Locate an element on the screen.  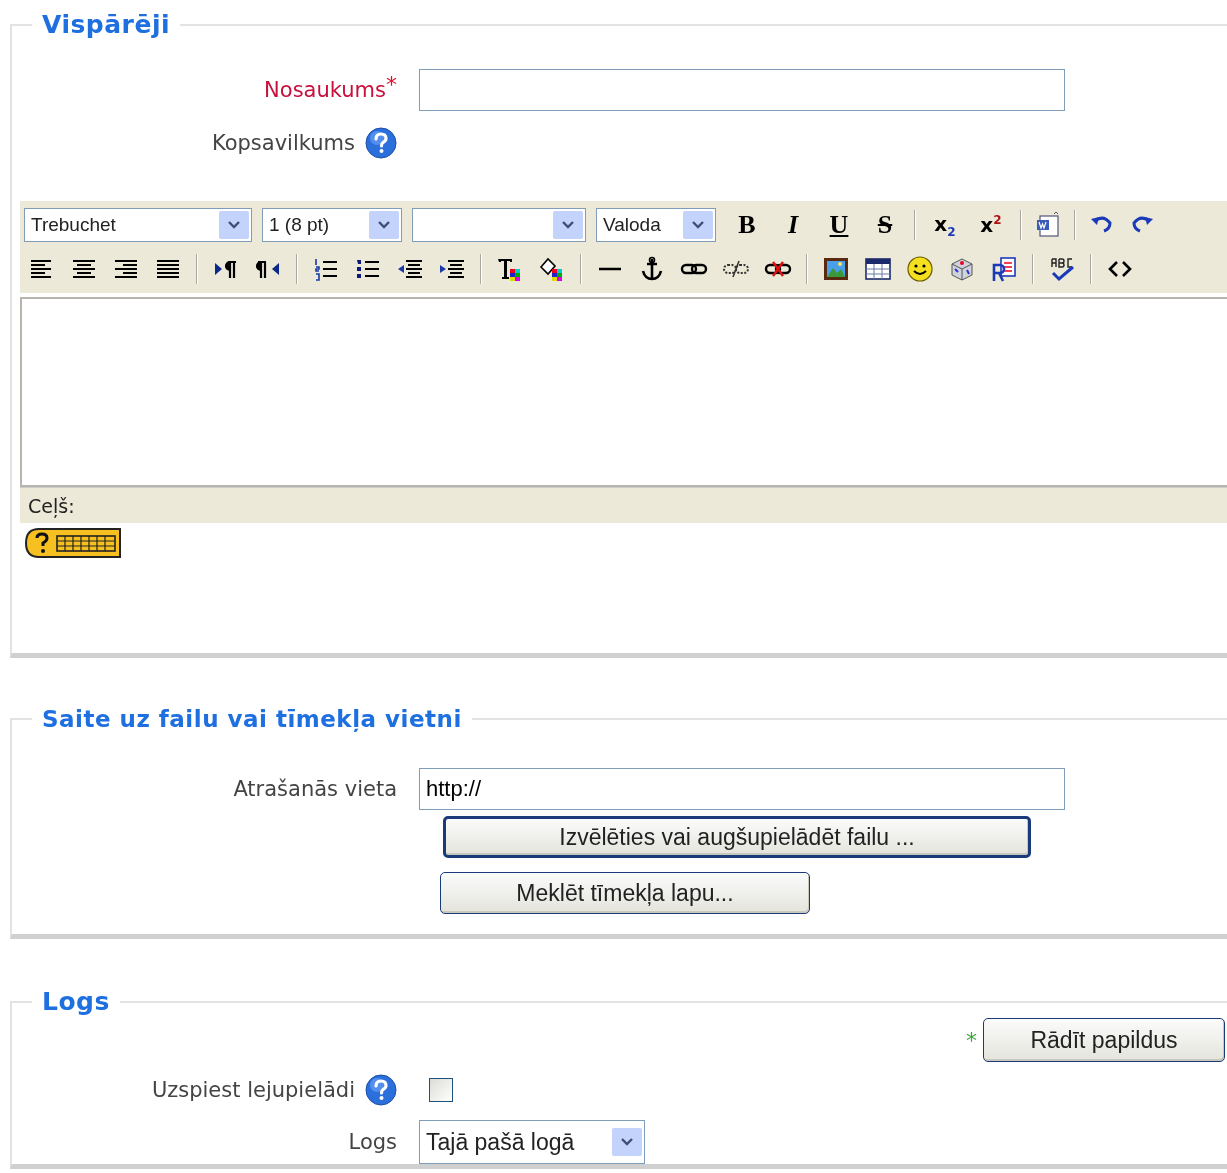
section-title: Saite uz failu vai tīmekļa vietni is located at coordinates (252, 719).